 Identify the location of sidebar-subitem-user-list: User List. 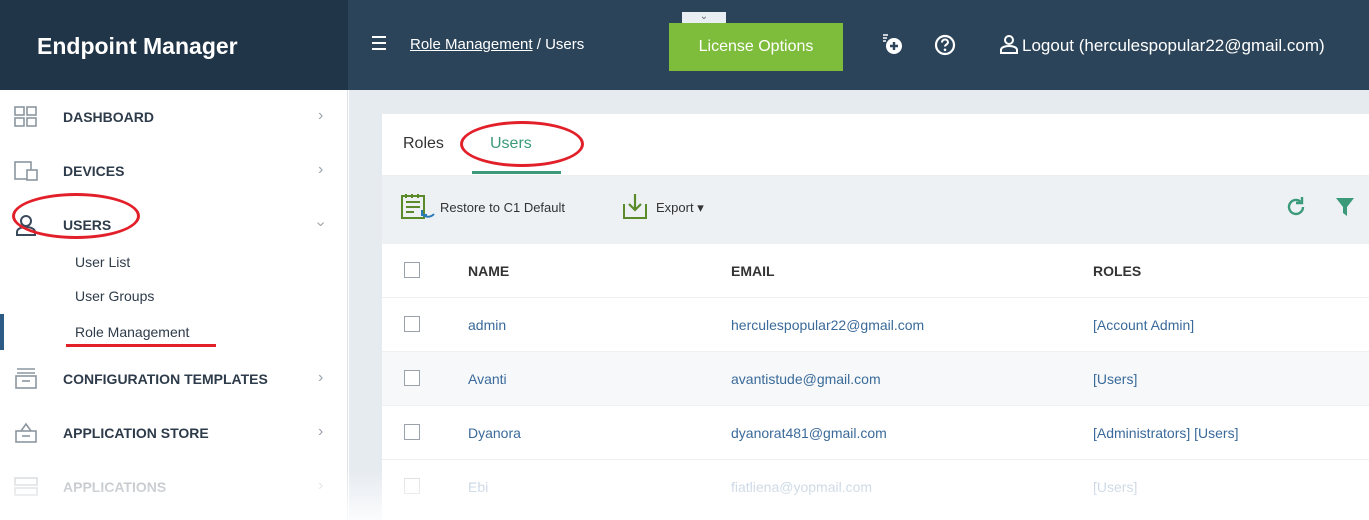
(174, 262).